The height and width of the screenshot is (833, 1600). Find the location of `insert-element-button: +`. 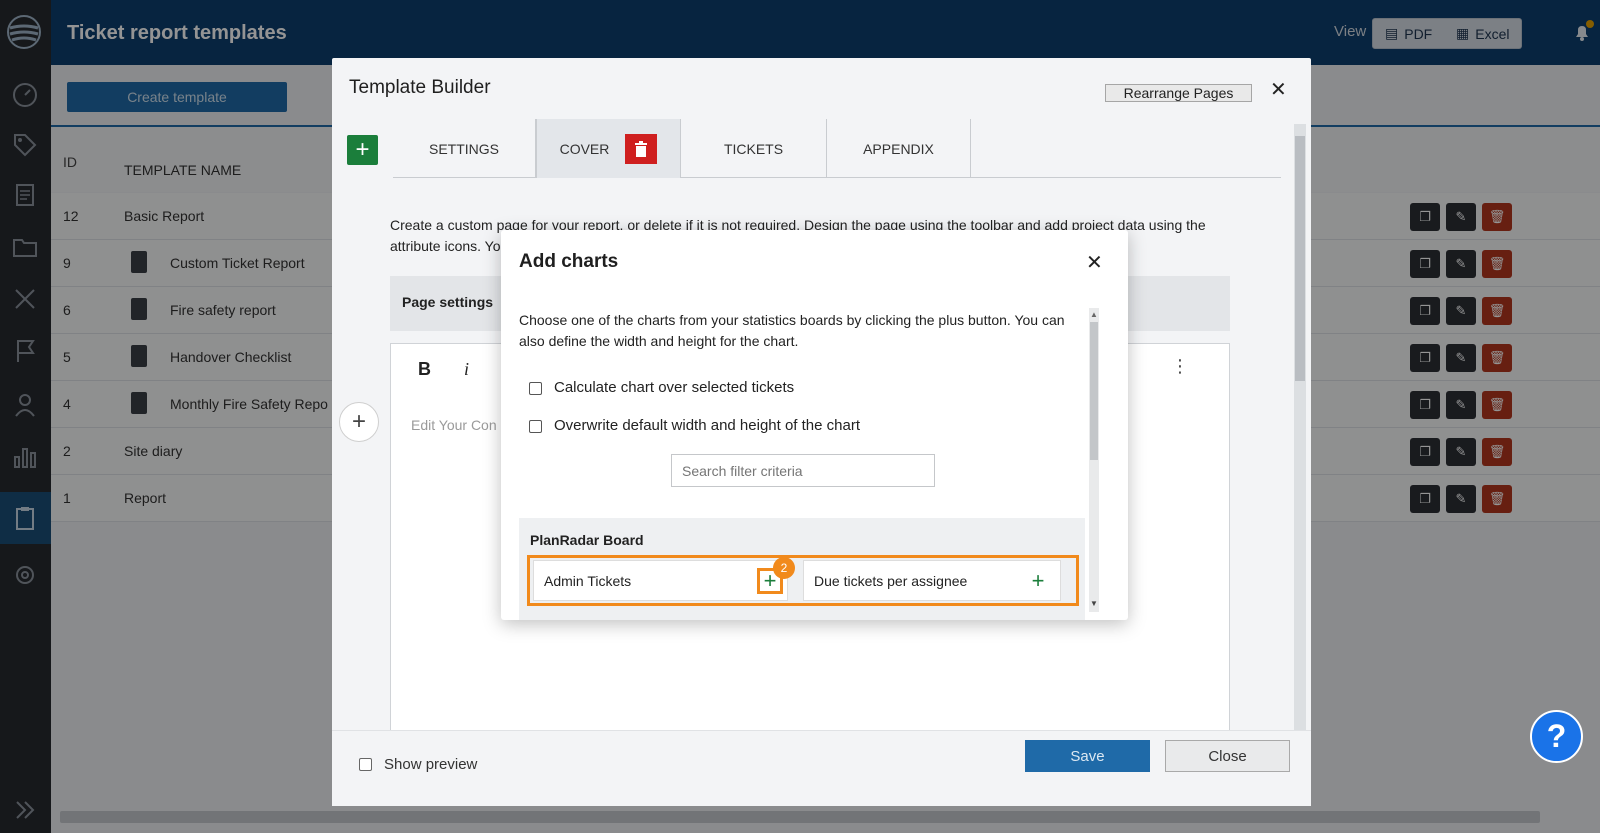

insert-element-button: + is located at coordinates (359, 422).